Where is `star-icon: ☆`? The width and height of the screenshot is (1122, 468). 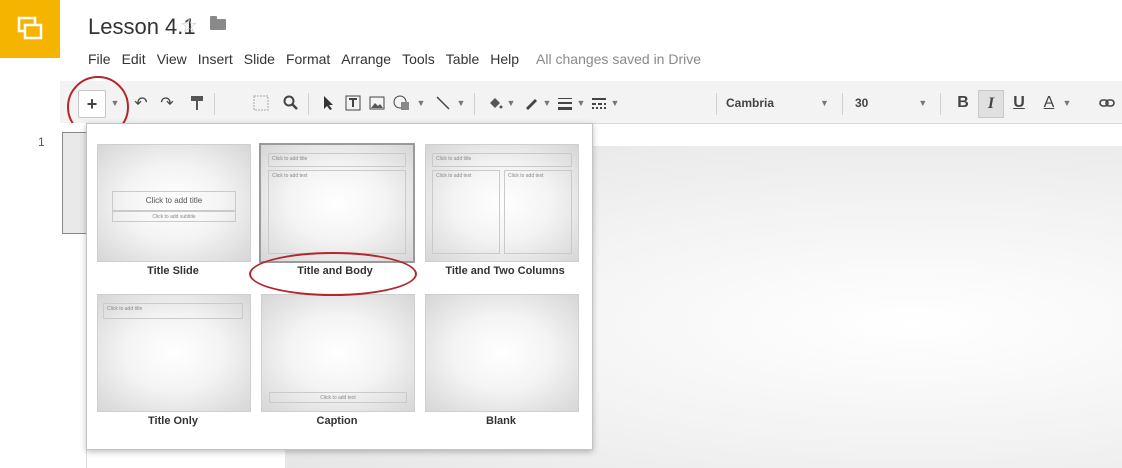 star-icon: ☆ is located at coordinates (189, 25).